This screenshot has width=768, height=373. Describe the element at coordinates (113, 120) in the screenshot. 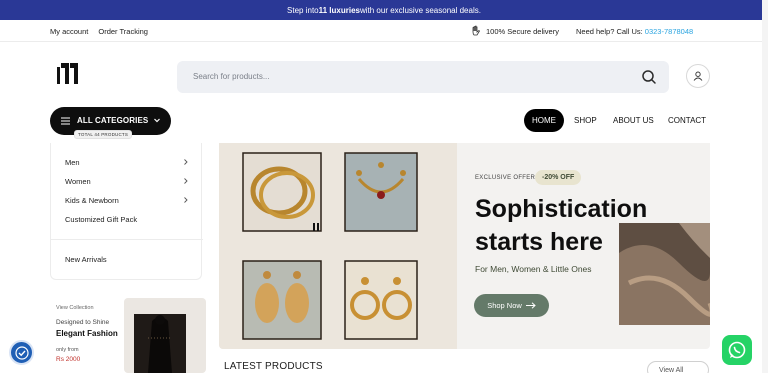

I see `all-categories-label: ALL CATEGORIES` at that location.